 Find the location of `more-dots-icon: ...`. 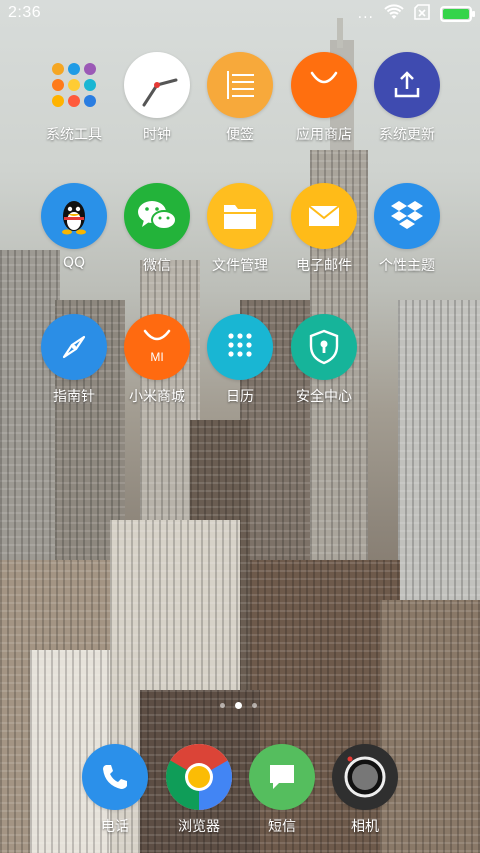

more-dots-icon: ... is located at coordinates (365, 14).